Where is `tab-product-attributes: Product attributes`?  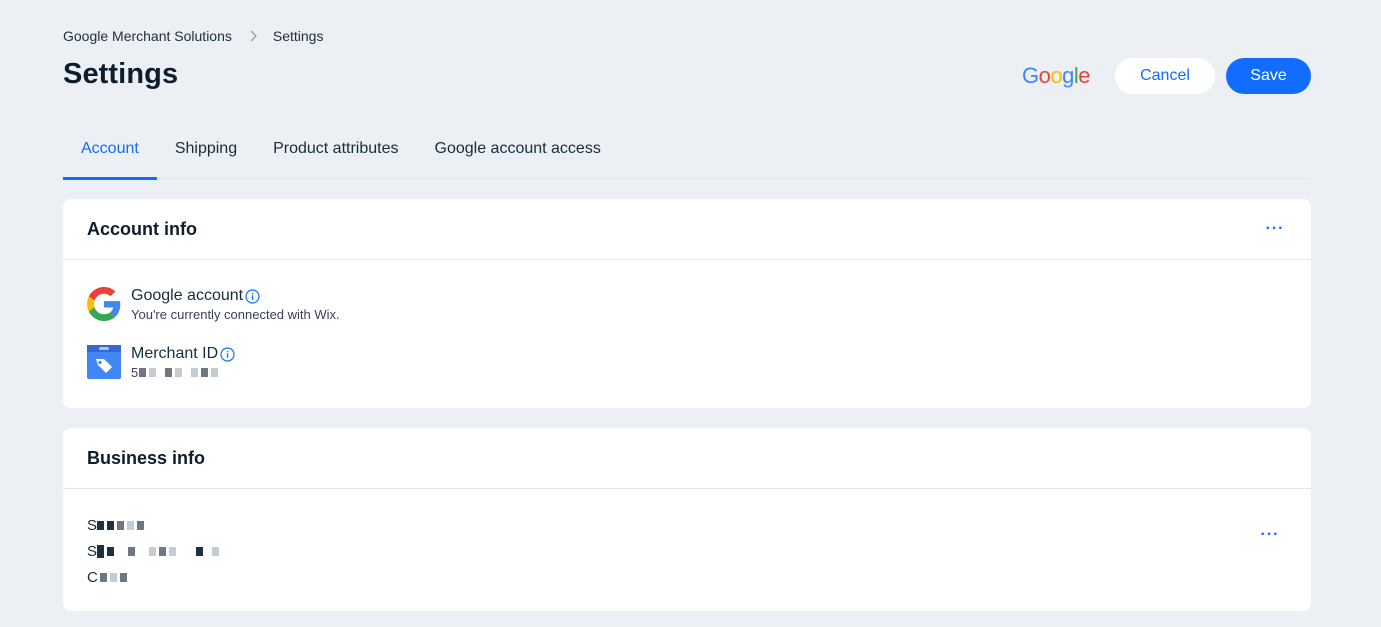
tab-product-attributes: Product attributes is located at coordinates (335, 153).